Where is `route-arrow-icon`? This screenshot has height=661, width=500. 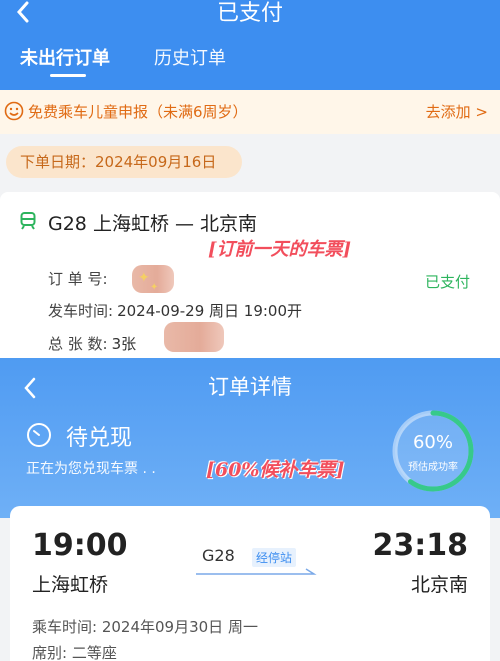
route-arrow-icon is located at coordinates (256, 571).